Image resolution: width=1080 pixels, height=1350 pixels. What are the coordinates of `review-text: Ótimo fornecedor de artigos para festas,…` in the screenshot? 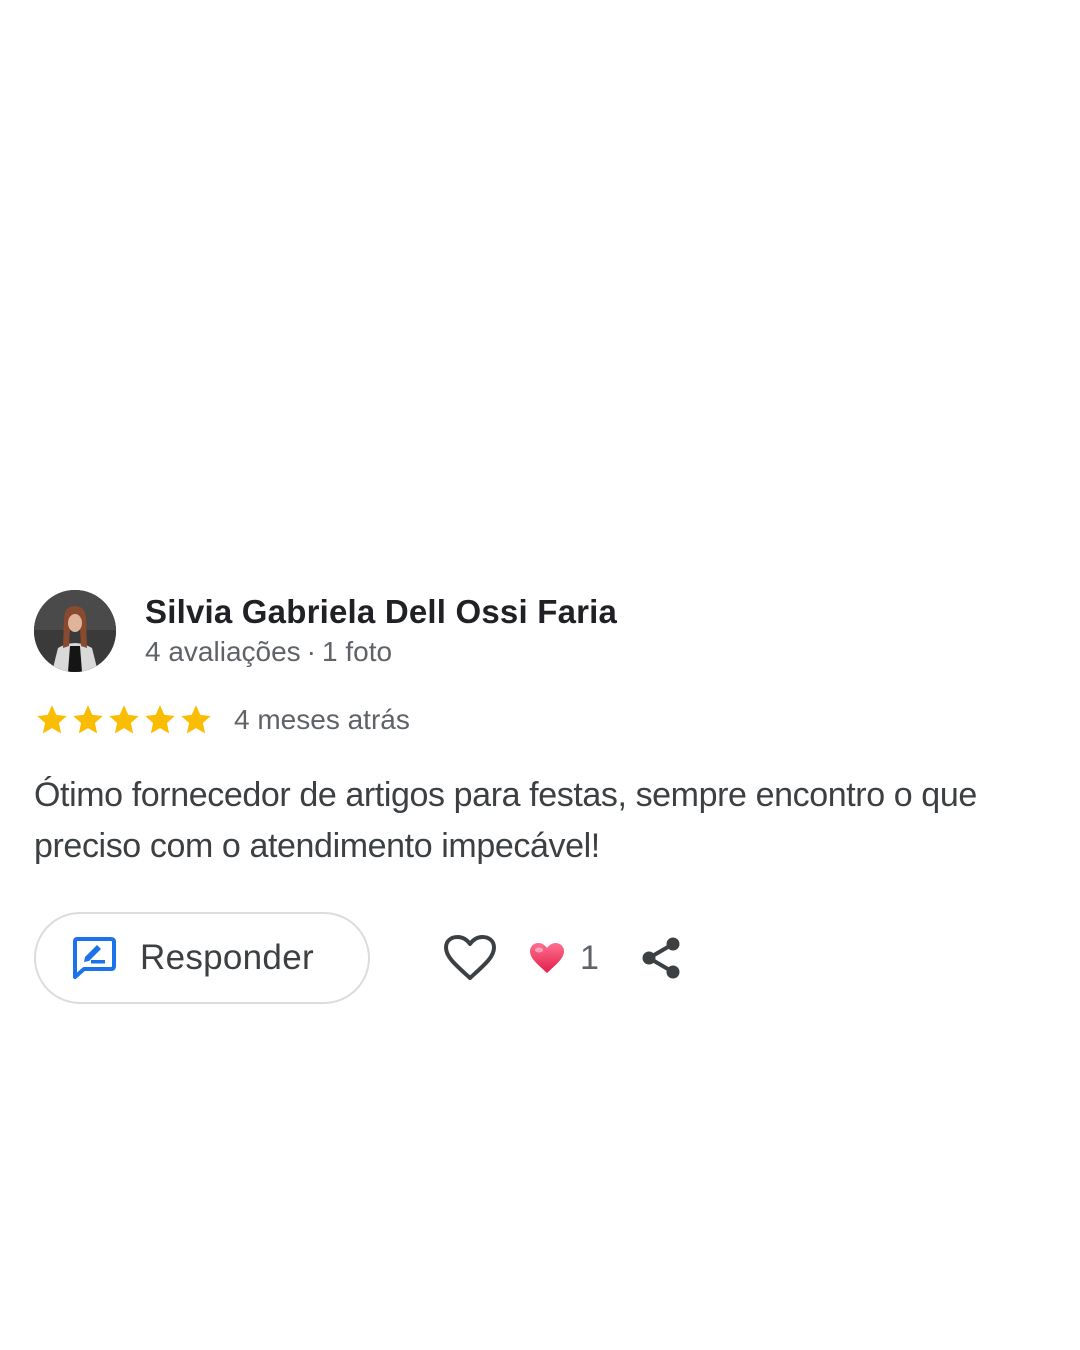 It's located at (505, 820).